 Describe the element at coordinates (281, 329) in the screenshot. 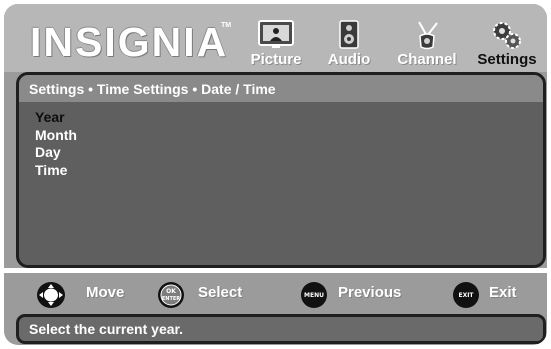

I see `status-help-text: Select the current year.` at that location.